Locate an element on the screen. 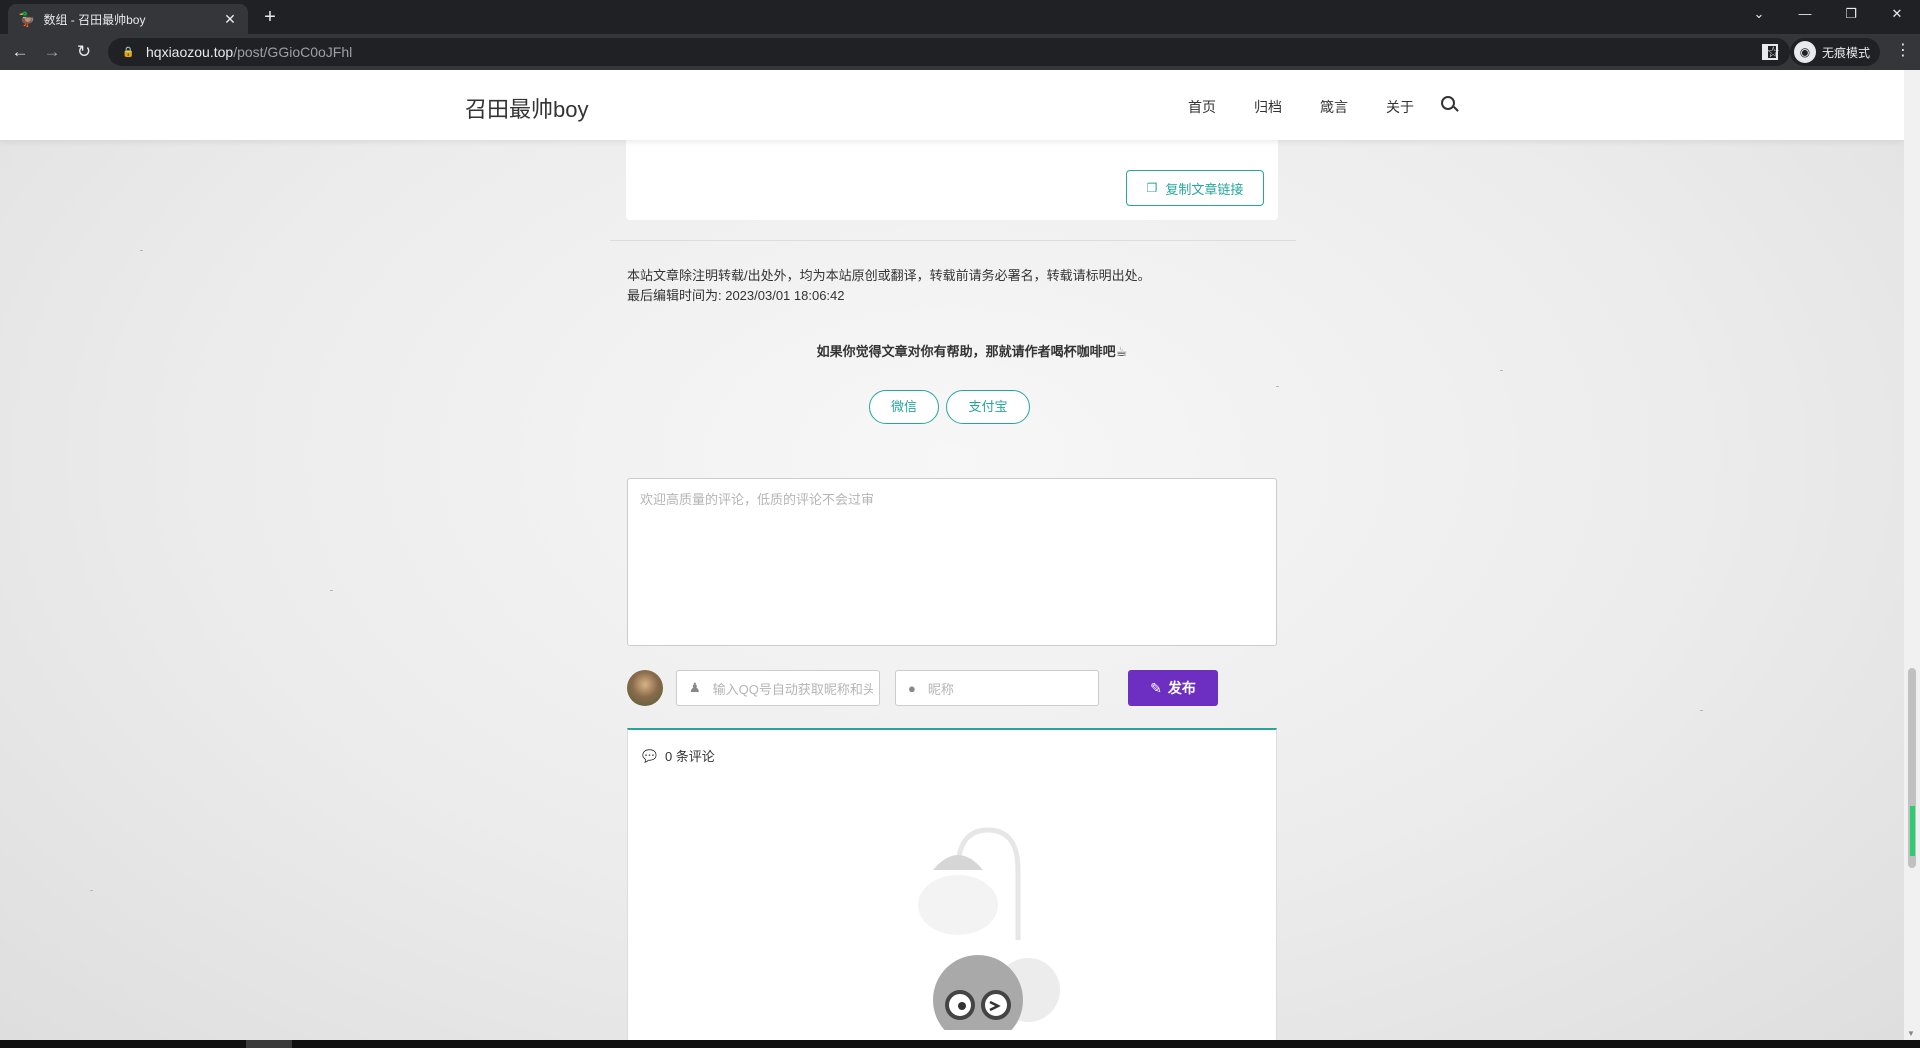  divider is located at coordinates (953, 240).